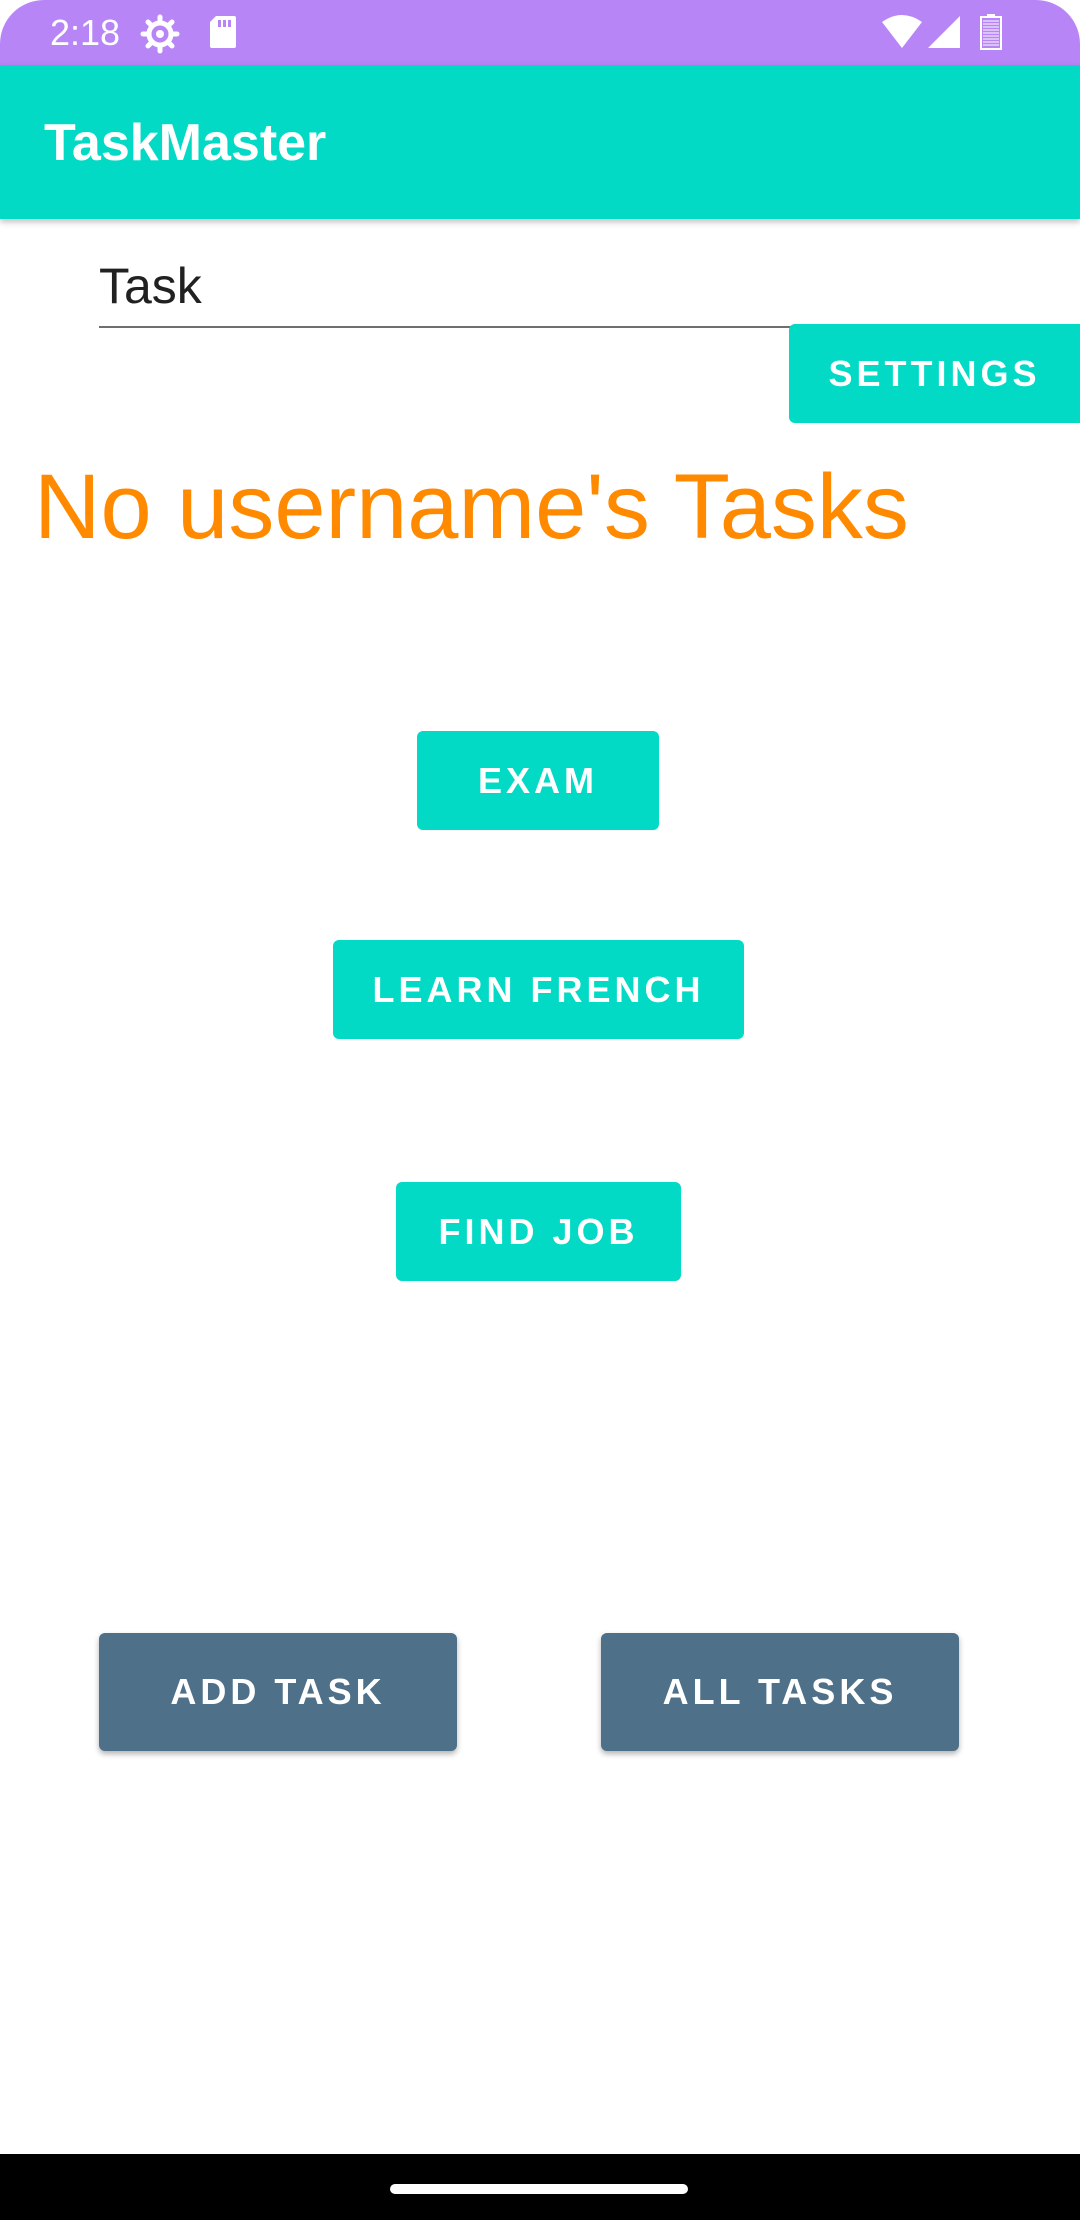  I want to click on wifi-icon, so click(902, 34).